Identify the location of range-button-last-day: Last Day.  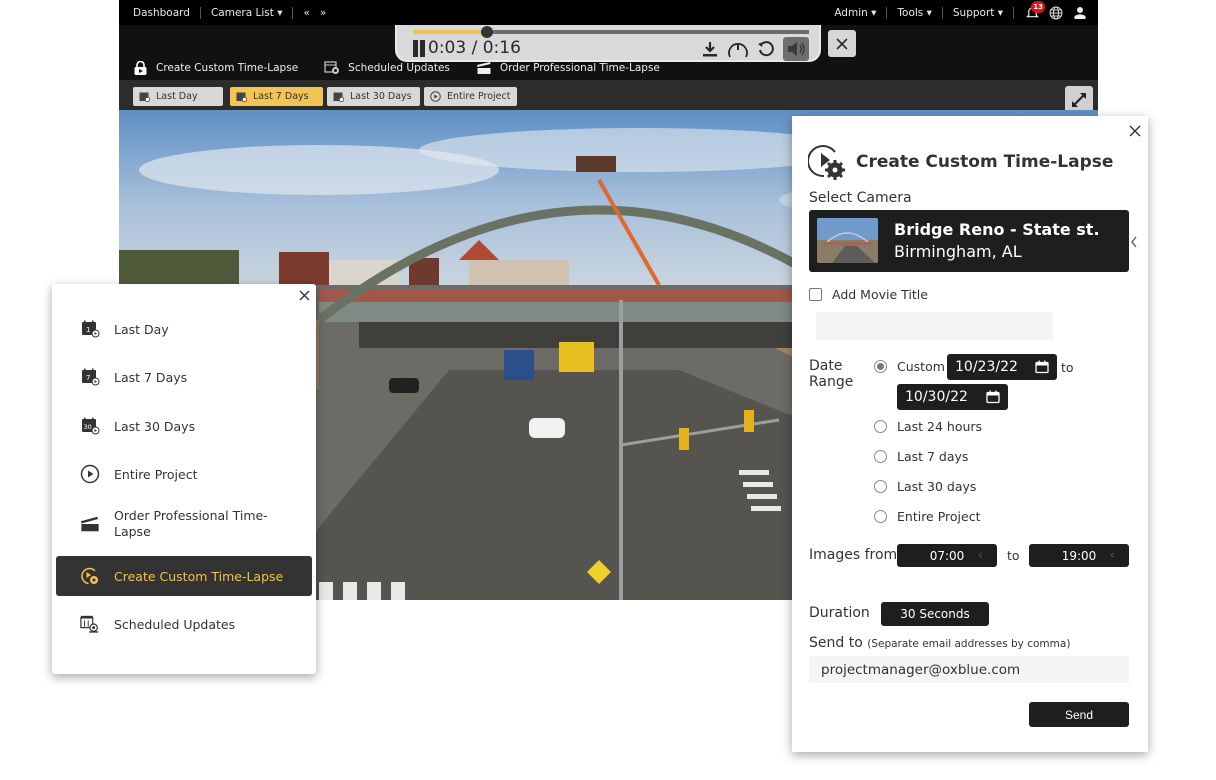
(178, 96).